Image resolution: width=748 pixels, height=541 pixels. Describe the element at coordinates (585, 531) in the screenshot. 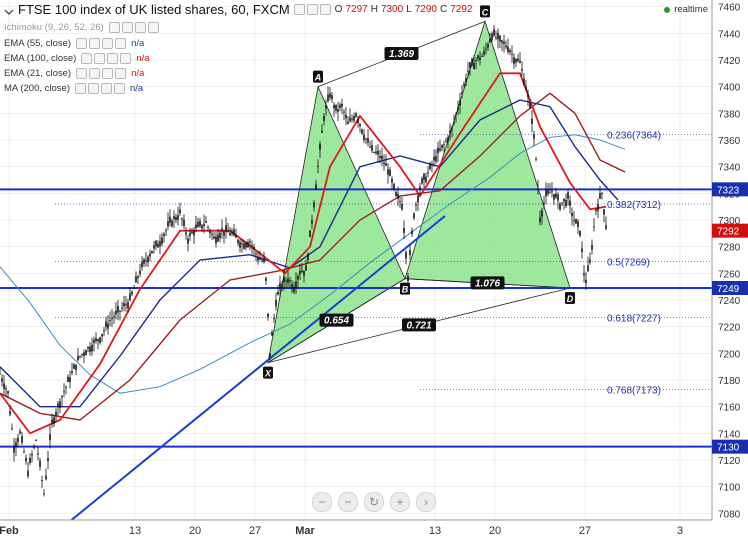

I see `time-tick-label: 27` at that location.